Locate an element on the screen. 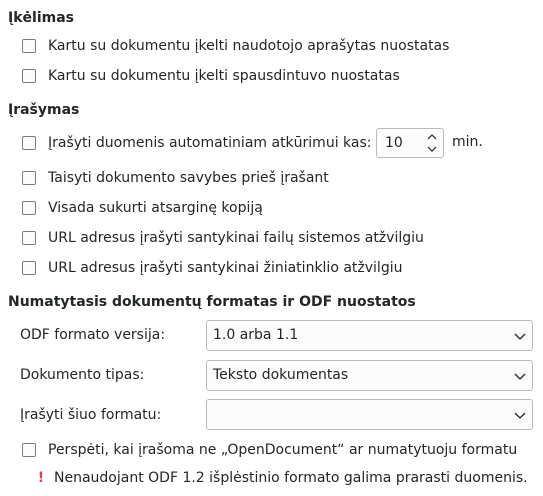 Image resolution: width=543 pixels, height=496 pixels. odf-version-value: 1.0 arba 1.1 is located at coordinates (256, 335).